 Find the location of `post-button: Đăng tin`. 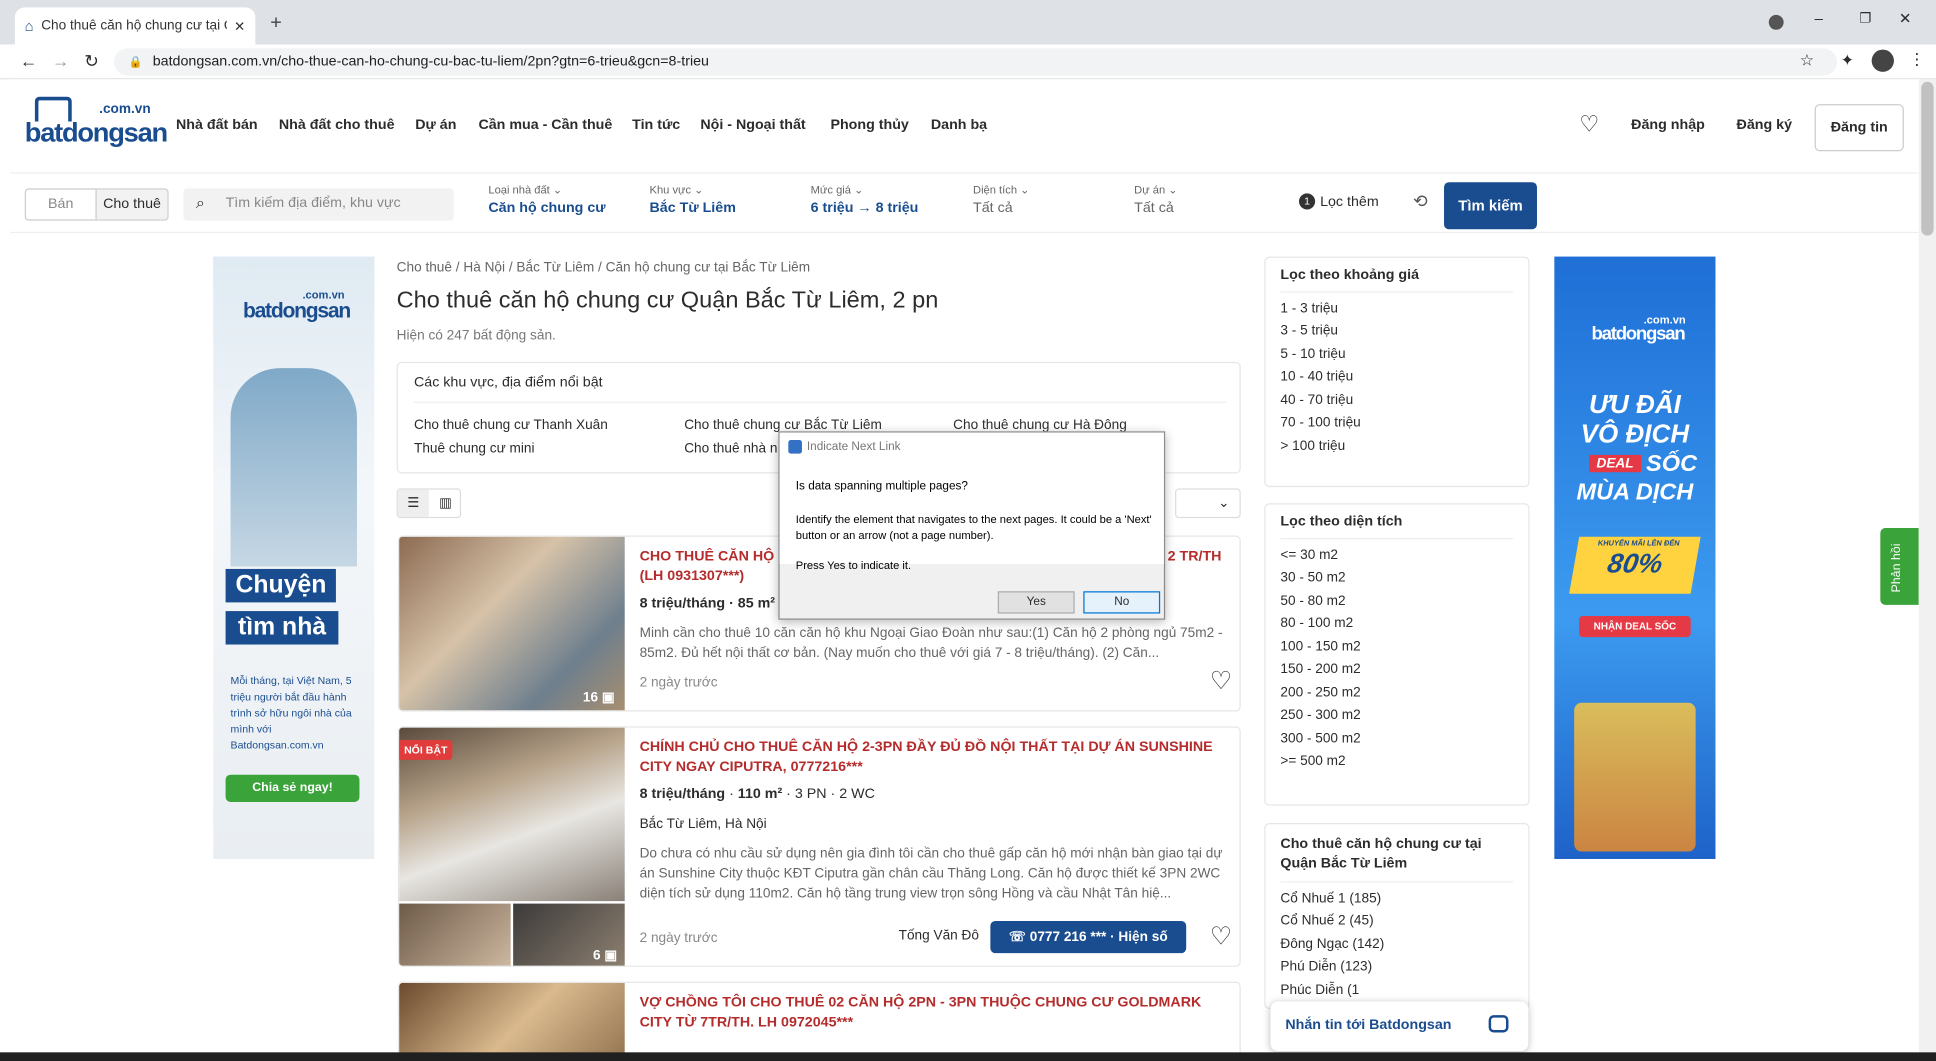

post-button: Đăng tin is located at coordinates (1859, 128).